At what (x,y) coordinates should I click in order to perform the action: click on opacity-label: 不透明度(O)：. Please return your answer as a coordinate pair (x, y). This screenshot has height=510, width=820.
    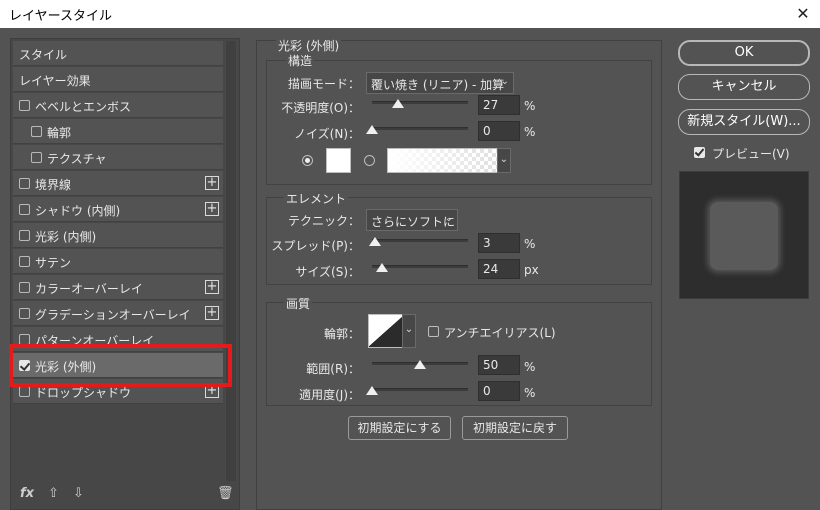
    Looking at the image, I should click on (320, 108).